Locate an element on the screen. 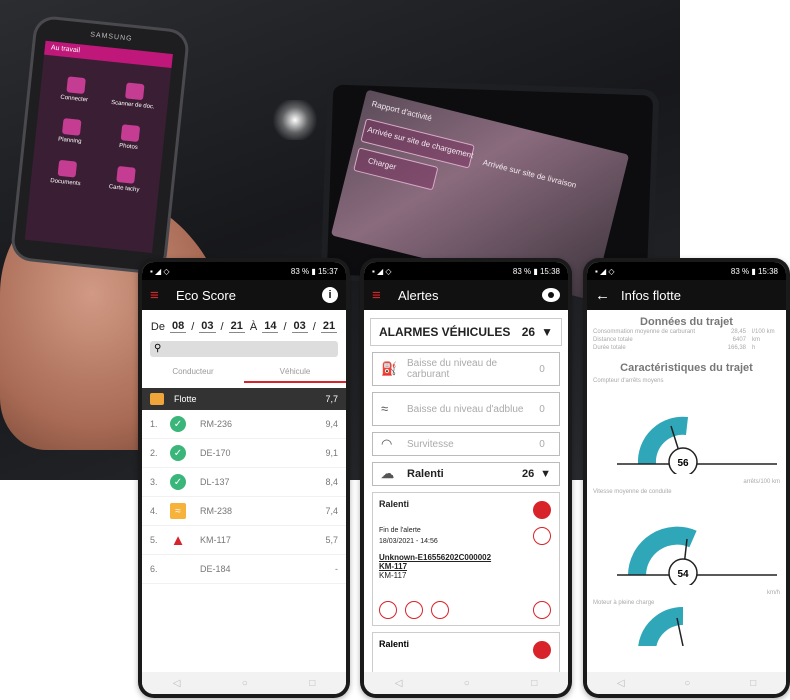 Image resolution: width=790 pixels, height=700 pixels. rank-number: 3. is located at coordinates (154, 482).